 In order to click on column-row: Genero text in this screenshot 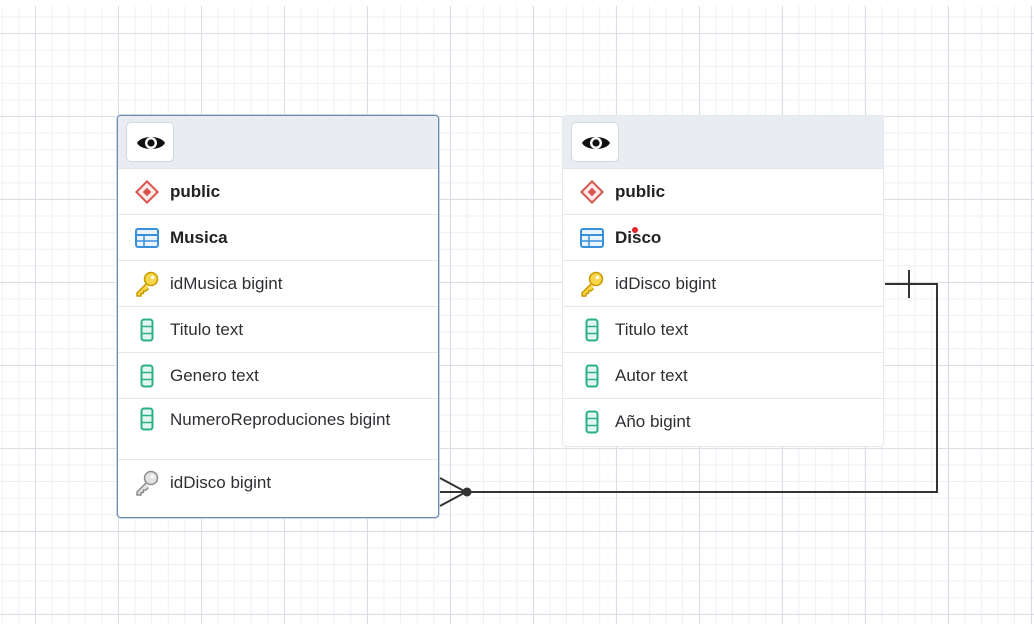, I will do `click(278, 376)`.